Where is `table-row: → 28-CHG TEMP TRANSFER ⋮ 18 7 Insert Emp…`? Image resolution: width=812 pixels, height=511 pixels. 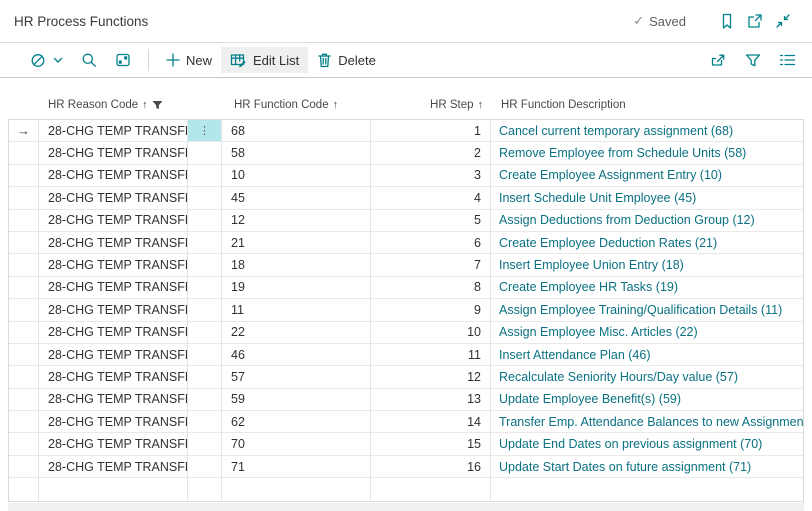
table-row: → 28-CHG TEMP TRANSFER ⋮ 18 7 Insert Emp… is located at coordinates (406, 265).